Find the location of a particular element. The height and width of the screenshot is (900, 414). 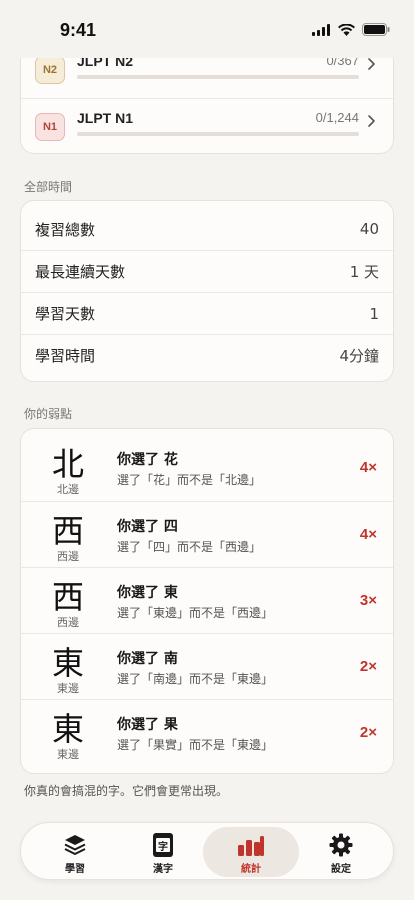

kanji-book-icon: 字 is located at coordinates (163, 845).